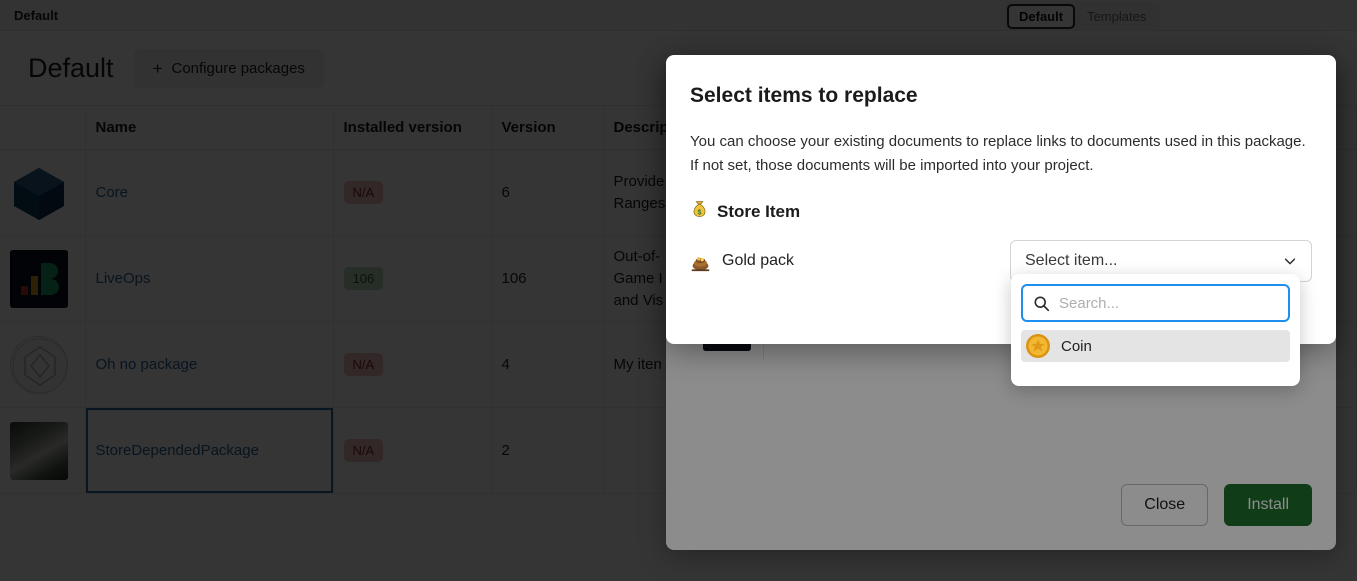  I want to click on money-bag-icon: $, so click(699, 212).